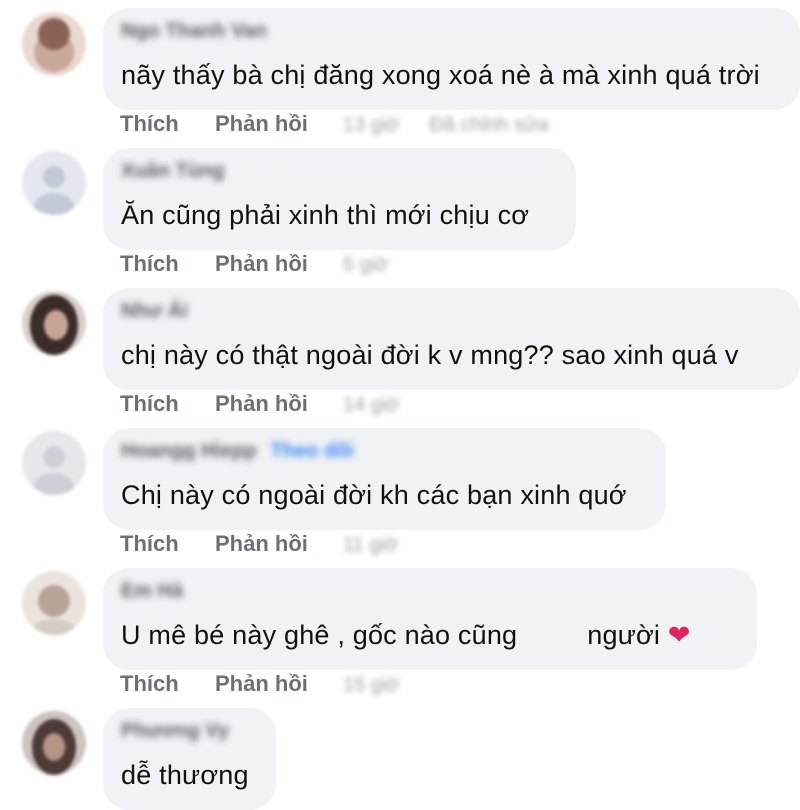 The image size is (800, 810). I want to click on author-name: Hoangg Hiepp, so click(189, 451).